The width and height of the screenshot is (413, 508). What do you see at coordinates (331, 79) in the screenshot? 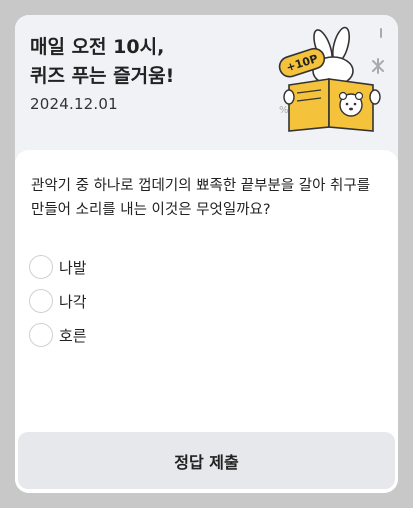
I see `rabbit-reading-book-illustration: +10P %` at bounding box center [331, 79].